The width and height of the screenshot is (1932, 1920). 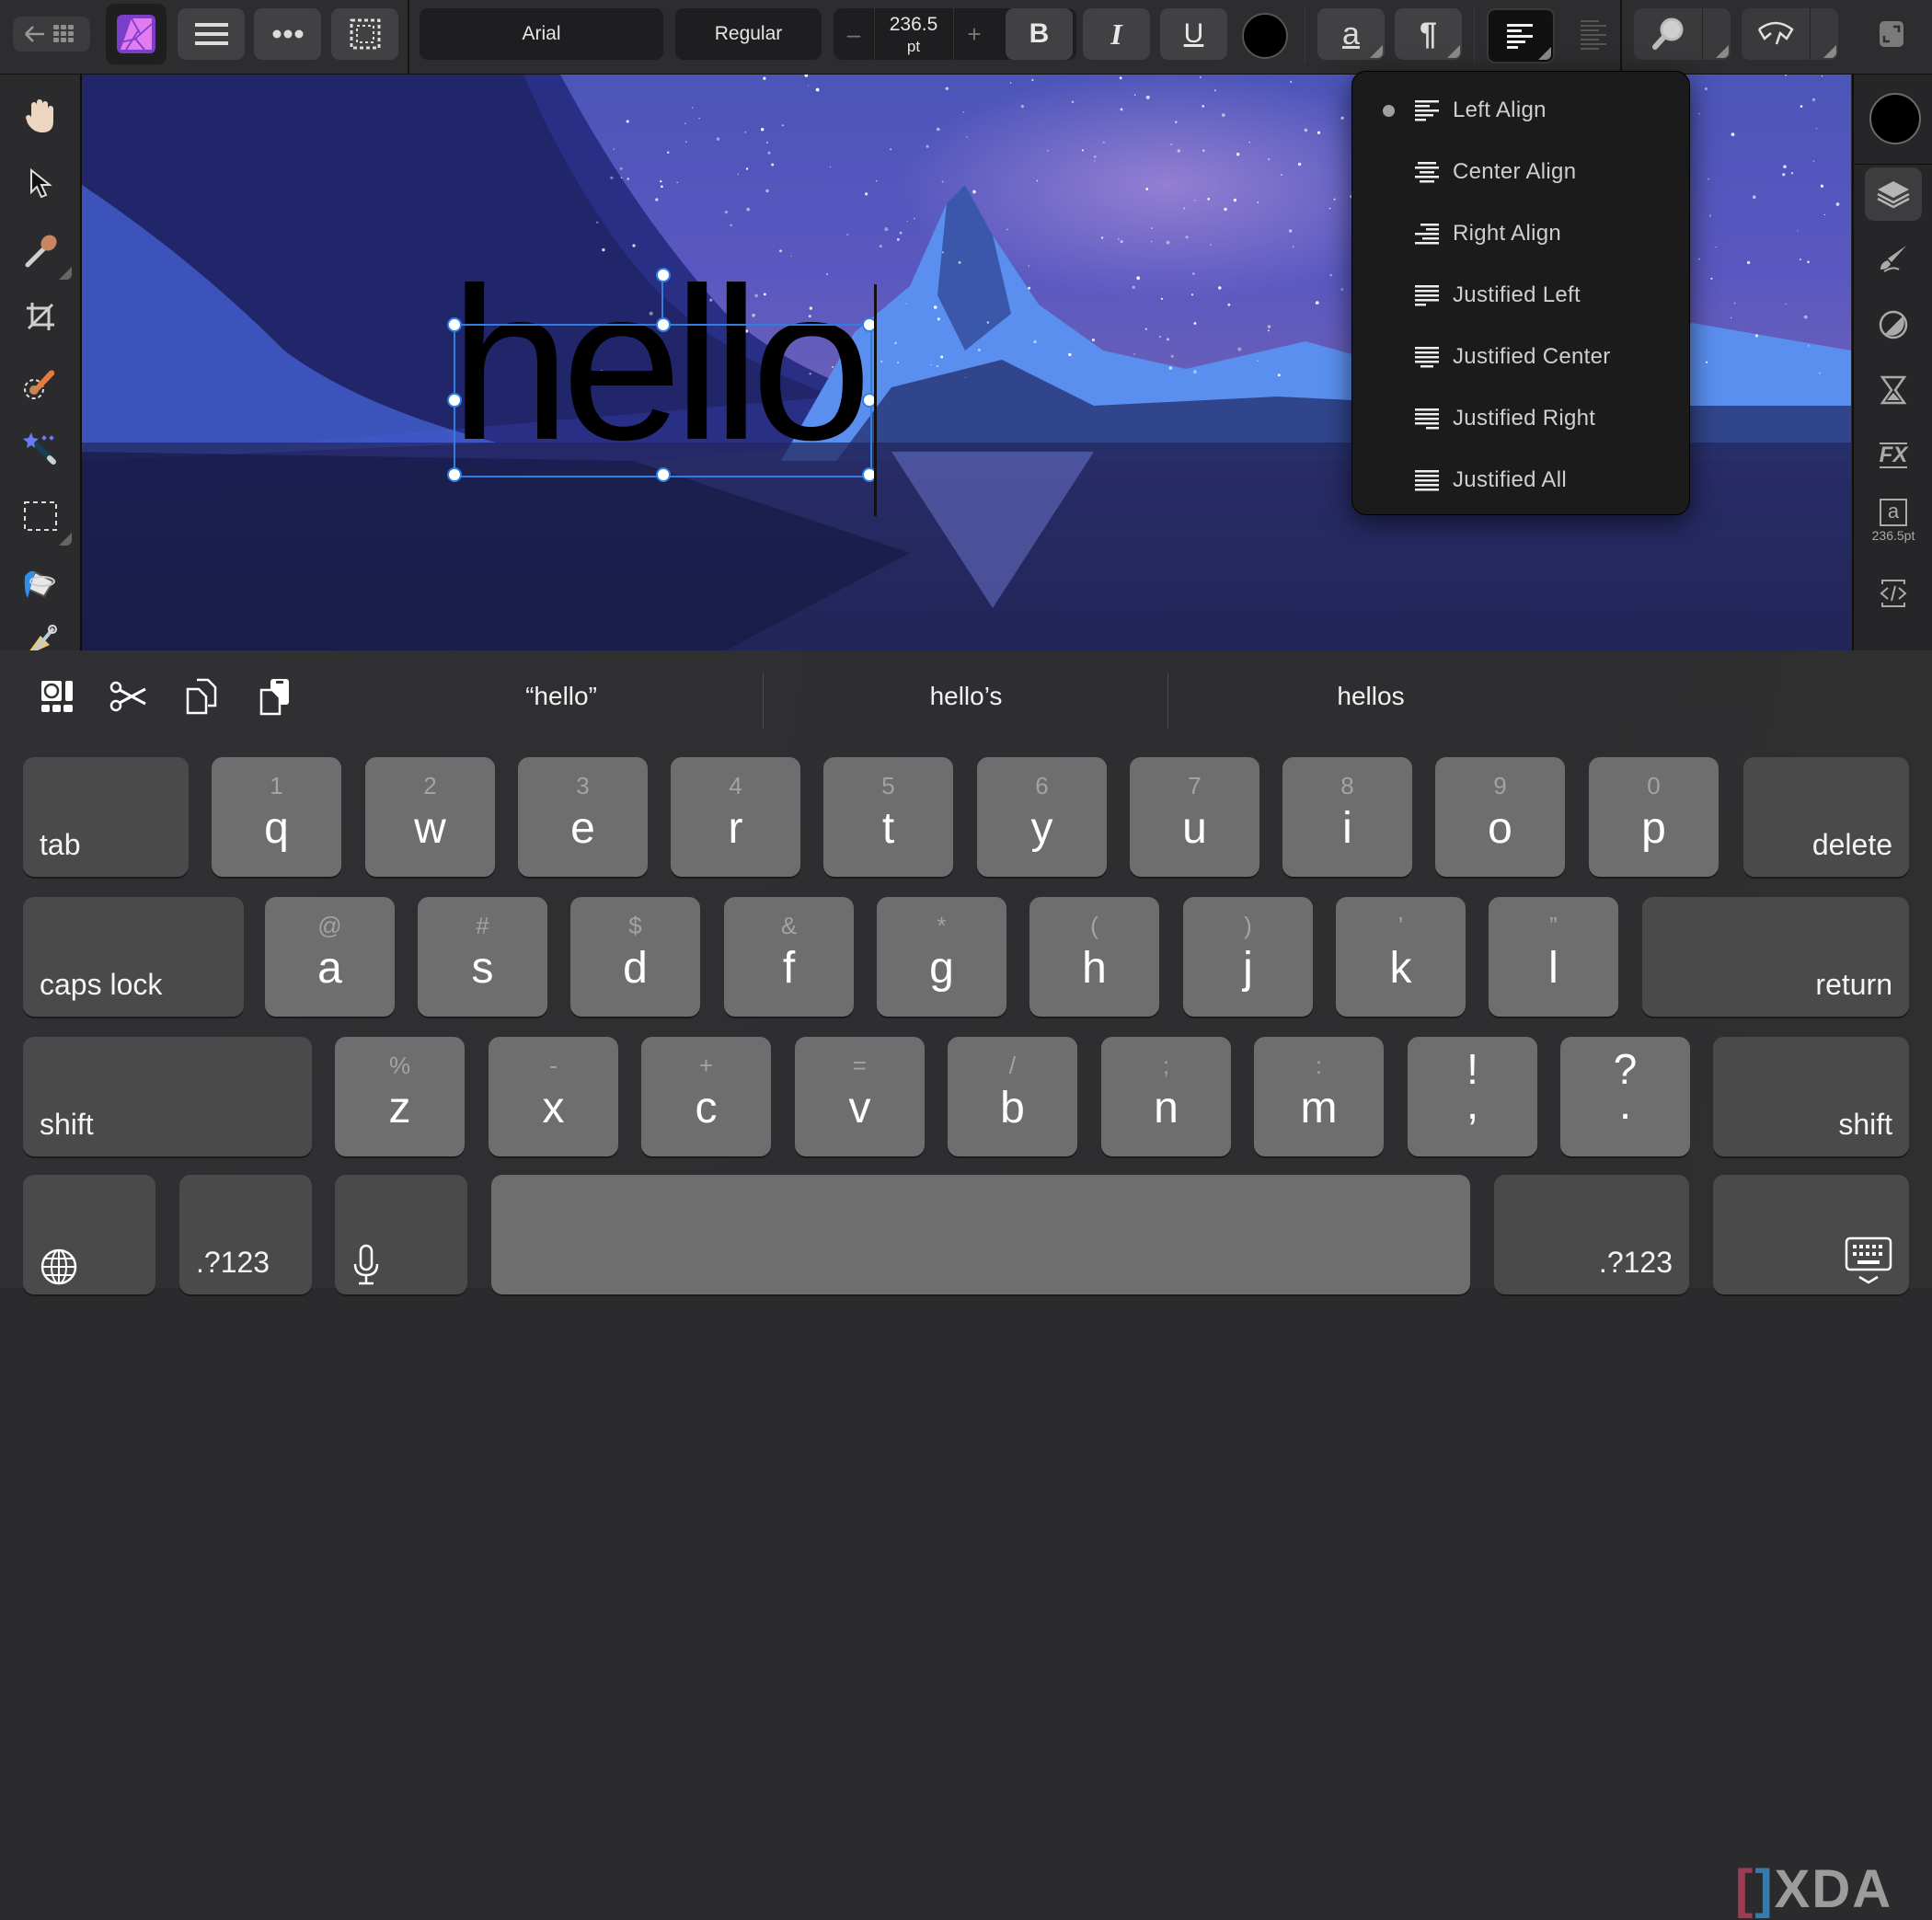 What do you see at coordinates (1520, 356) in the screenshot?
I see `menu-item-justified-center: Justified Center` at bounding box center [1520, 356].